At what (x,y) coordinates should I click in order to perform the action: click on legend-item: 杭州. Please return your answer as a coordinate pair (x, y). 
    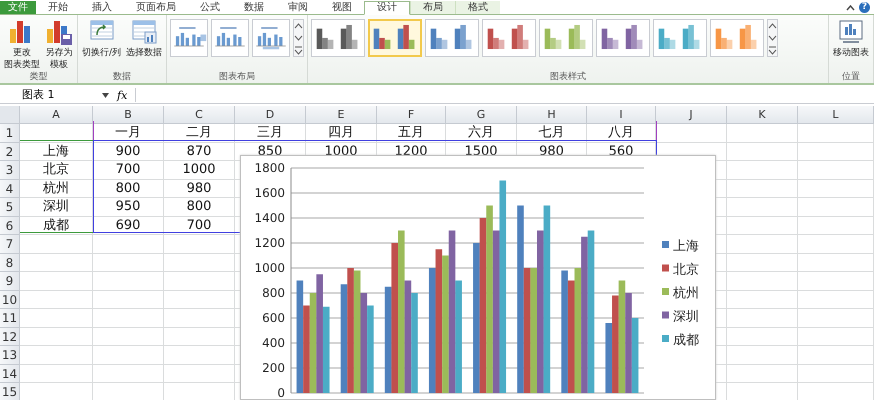
    Looking at the image, I should click on (680, 293).